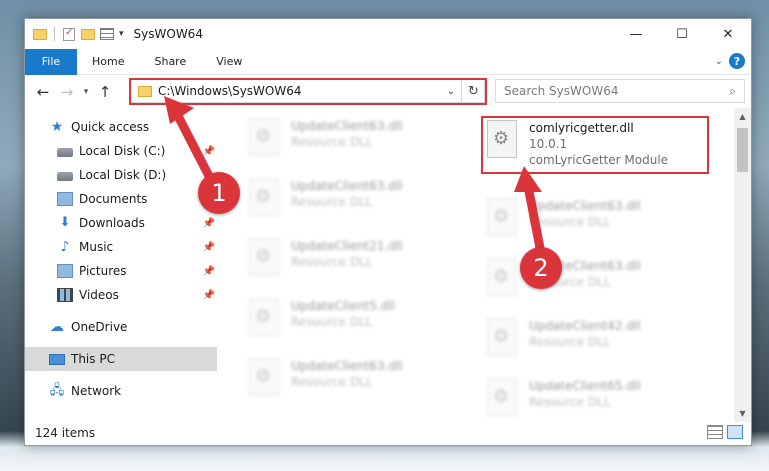  Describe the element at coordinates (548, 144) in the screenshot. I see `file-version: 10.0.1` at that location.